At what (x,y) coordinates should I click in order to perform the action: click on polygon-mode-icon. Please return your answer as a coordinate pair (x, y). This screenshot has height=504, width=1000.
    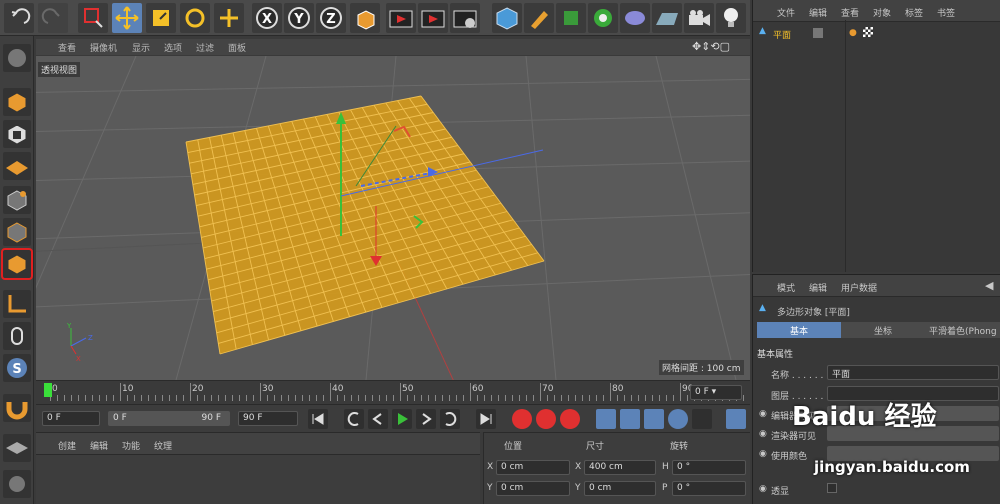
    Looking at the image, I should click on (17, 264).